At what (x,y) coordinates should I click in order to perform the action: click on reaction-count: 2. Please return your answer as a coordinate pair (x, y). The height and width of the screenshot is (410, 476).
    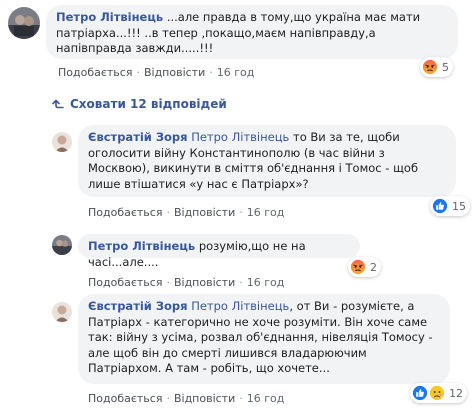
    Looking at the image, I should click on (373, 267).